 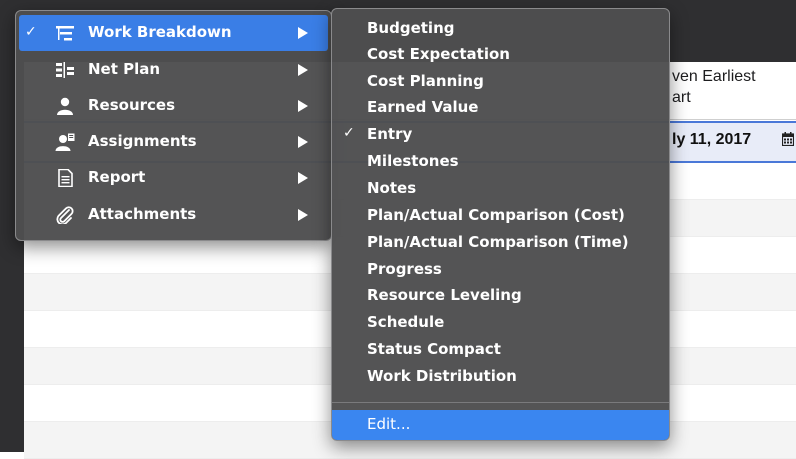 I want to click on date-cell: ly 11, 2017, so click(x=711, y=140).